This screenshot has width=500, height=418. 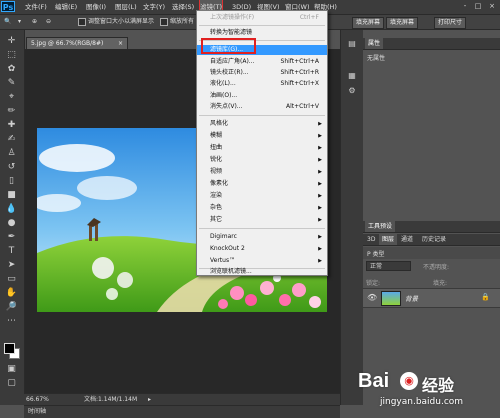 What do you see at coordinates (183, 7) in the screenshot?
I see `menu-select: 选择(S)` at bounding box center [183, 7].